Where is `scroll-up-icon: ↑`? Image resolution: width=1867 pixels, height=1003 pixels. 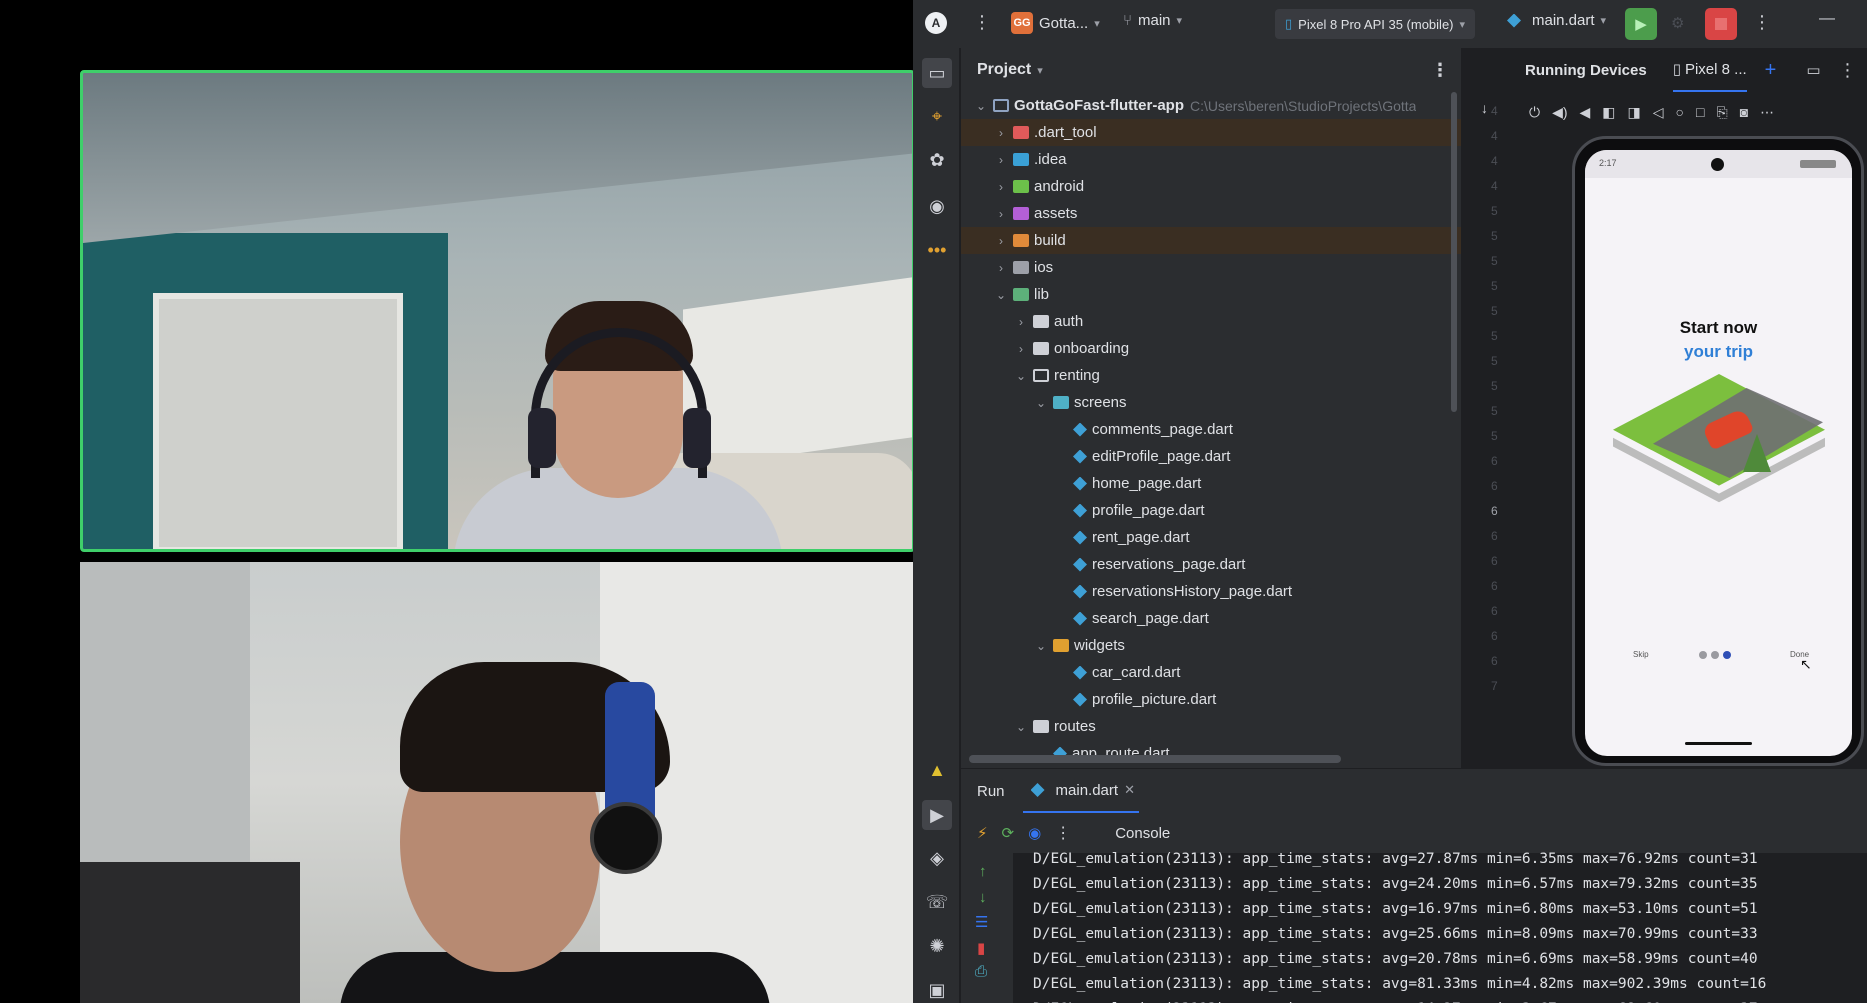
scroll-up-icon: ↑ is located at coordinates (983, 871).